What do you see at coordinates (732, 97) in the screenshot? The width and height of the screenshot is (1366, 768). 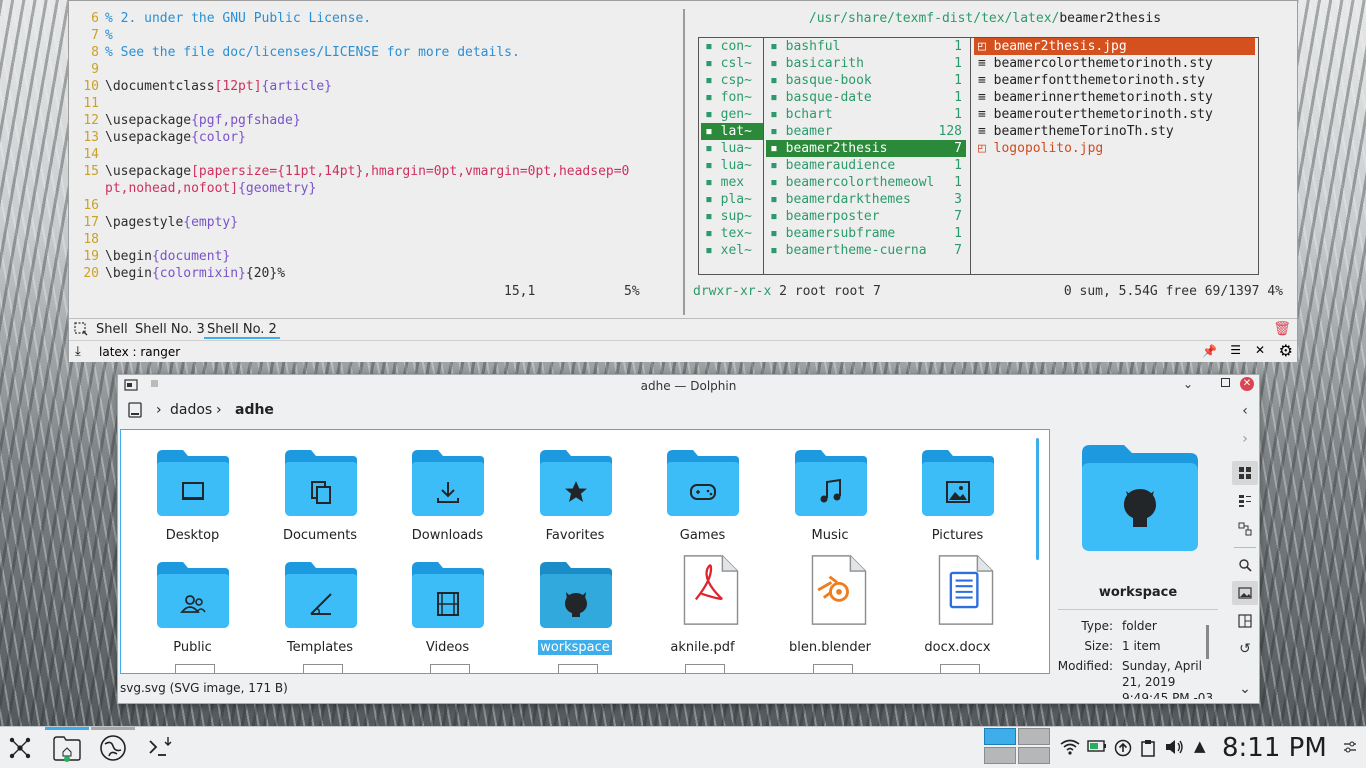 I see `ranger-parent-item: ▪ fon~` at bounding box center [732, 97].